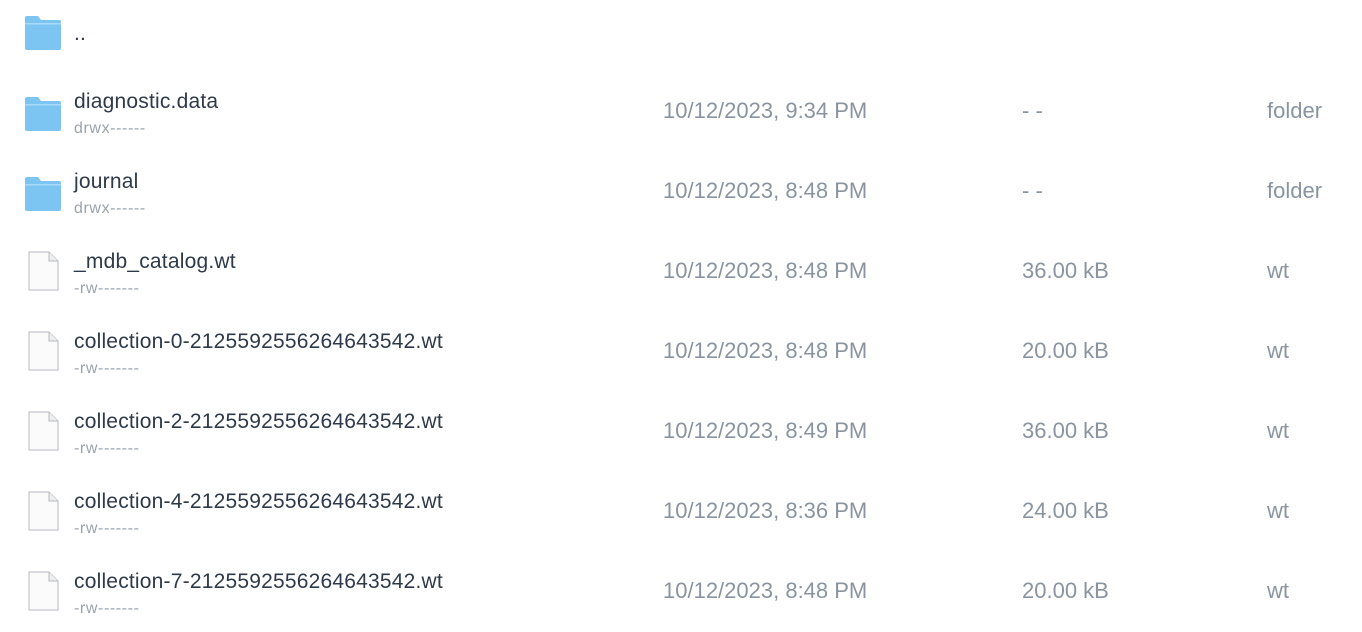 The image size is (1362, 632). Describe the element at coordinates (146, 101) in the screenshot. I see `file-name: diagnostic.data` at that location.